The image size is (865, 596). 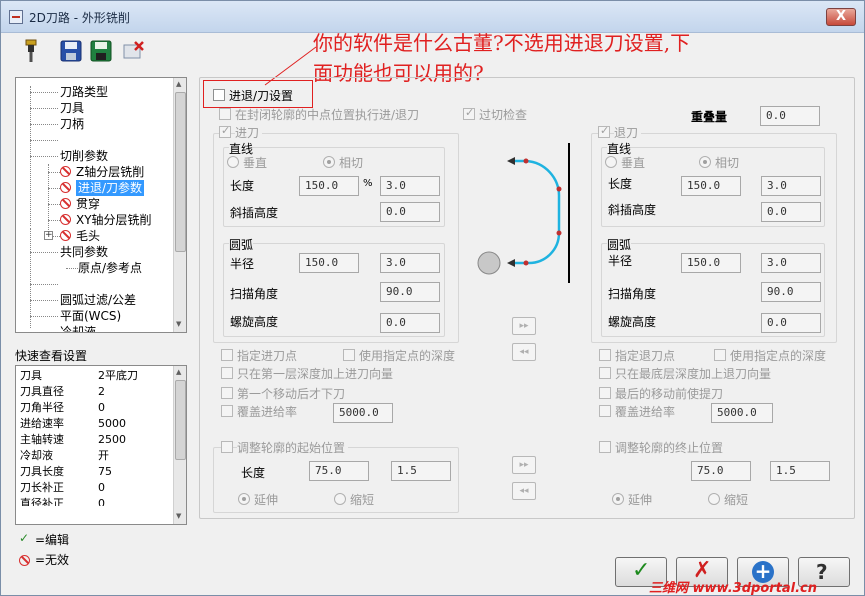 What do you see at coordinates (620, 261) in the screenshot?
I see `exit-radius-label: 半径` at bounding box center [620, 261].